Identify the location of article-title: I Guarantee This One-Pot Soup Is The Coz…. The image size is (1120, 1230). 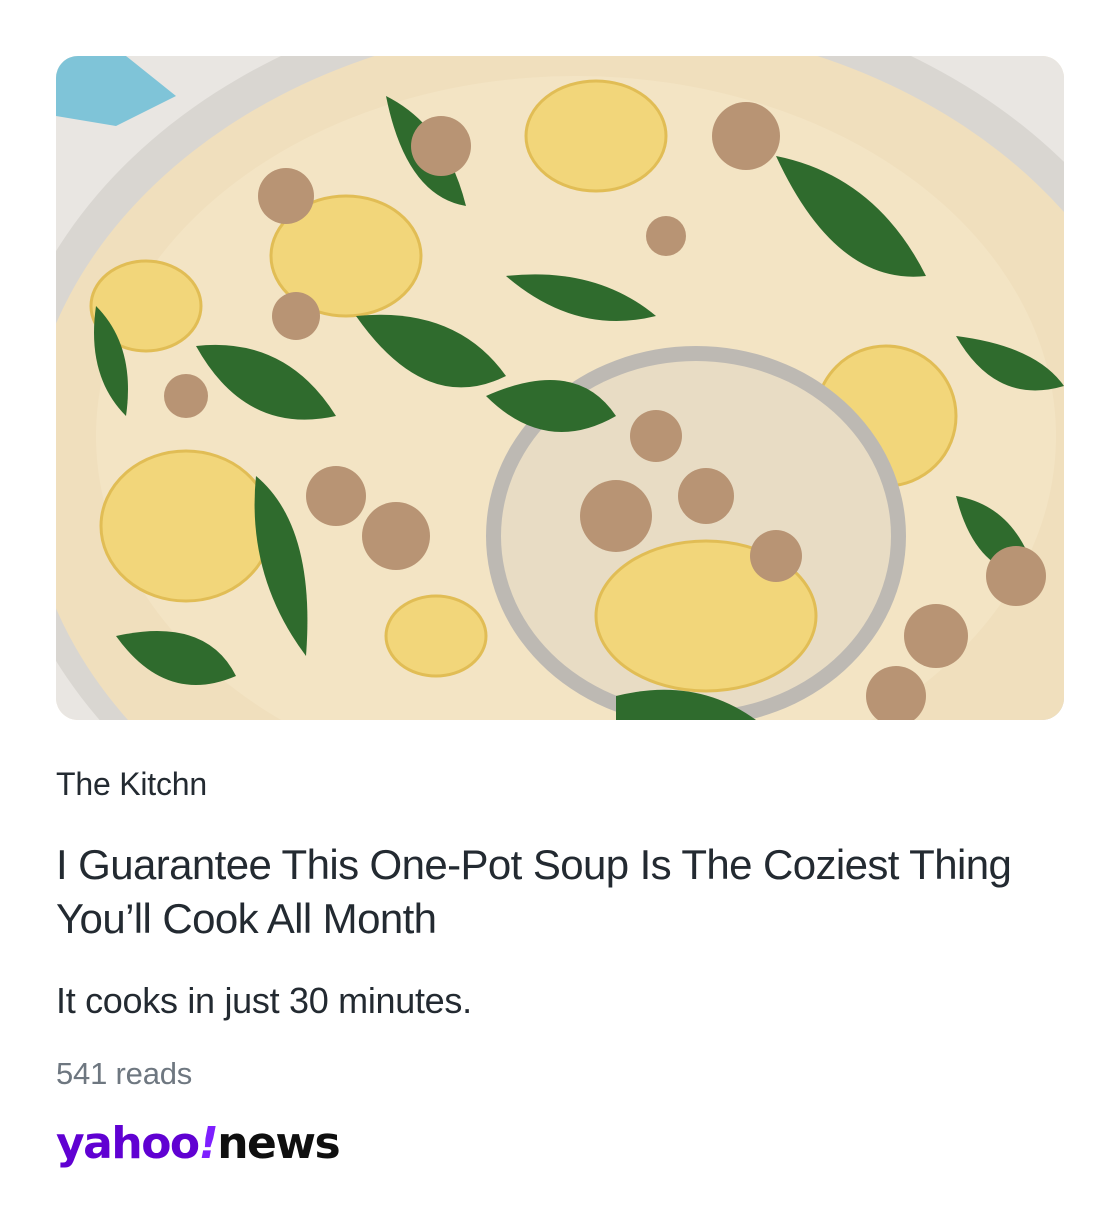
(556, 892).